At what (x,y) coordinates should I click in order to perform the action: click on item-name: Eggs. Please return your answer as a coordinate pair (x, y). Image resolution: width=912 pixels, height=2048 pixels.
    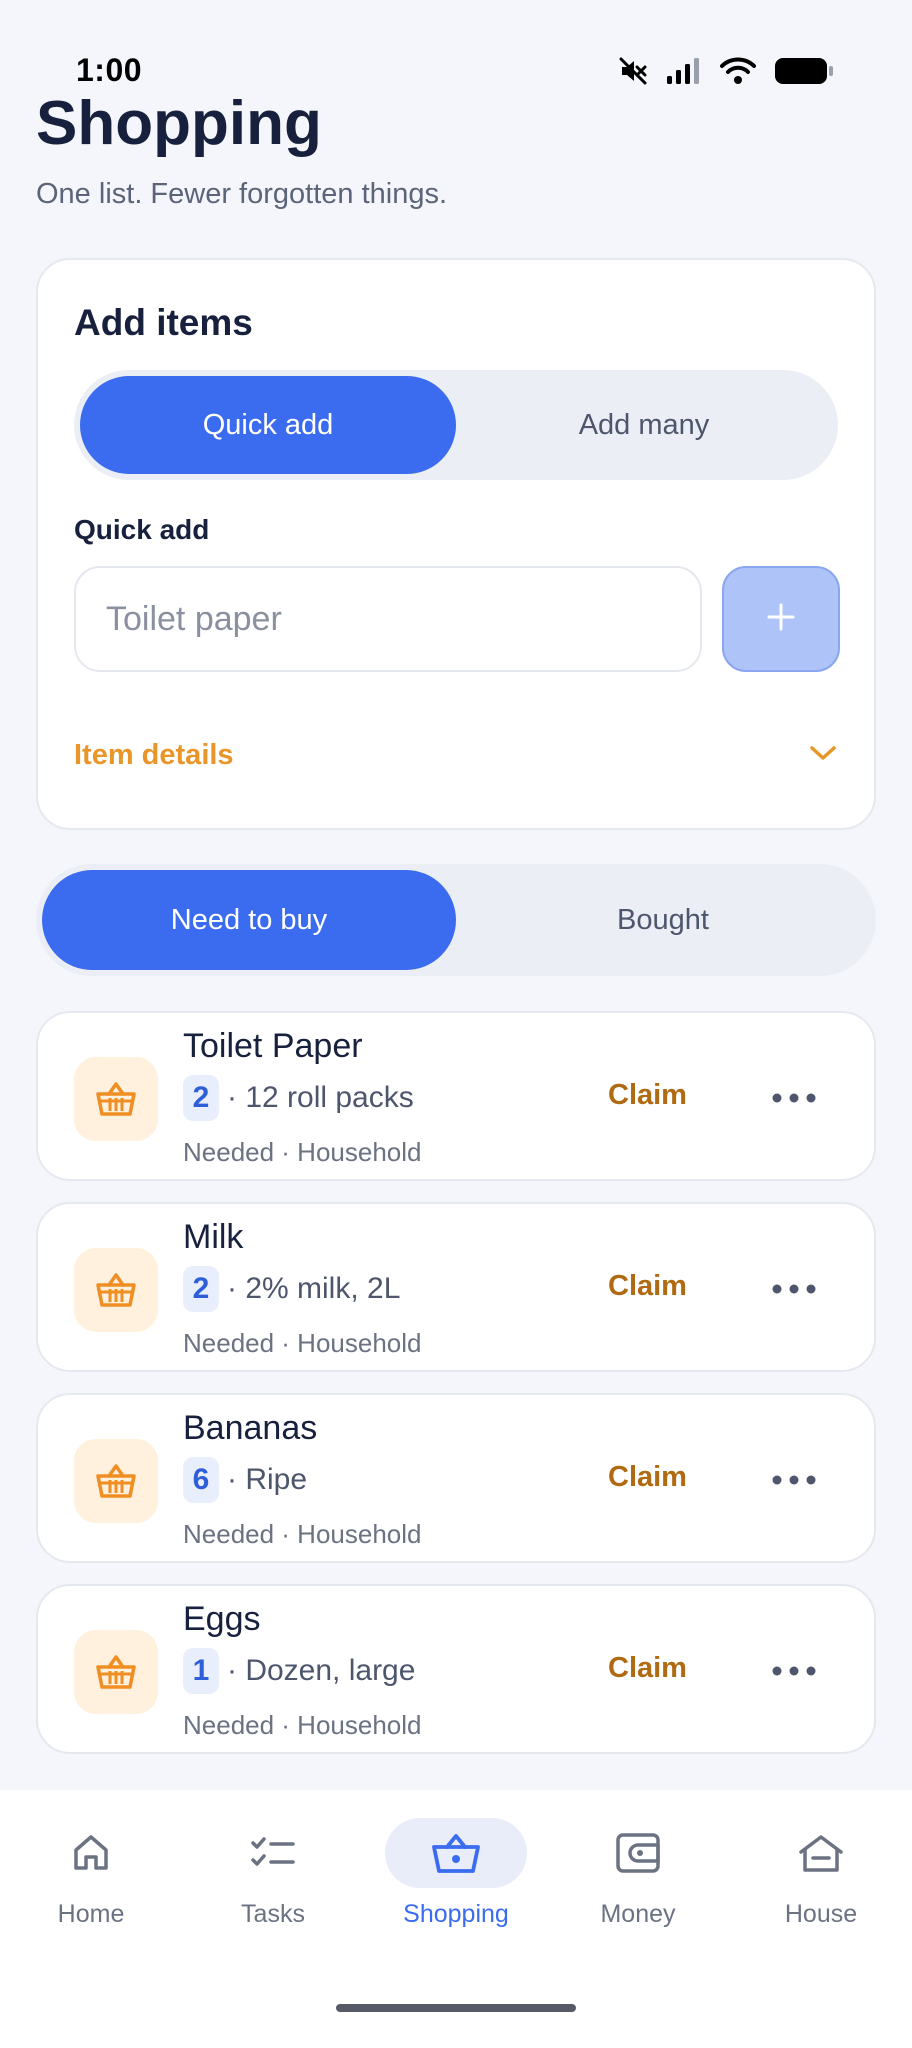
    Looking at the image, I should click on (222, 1619).